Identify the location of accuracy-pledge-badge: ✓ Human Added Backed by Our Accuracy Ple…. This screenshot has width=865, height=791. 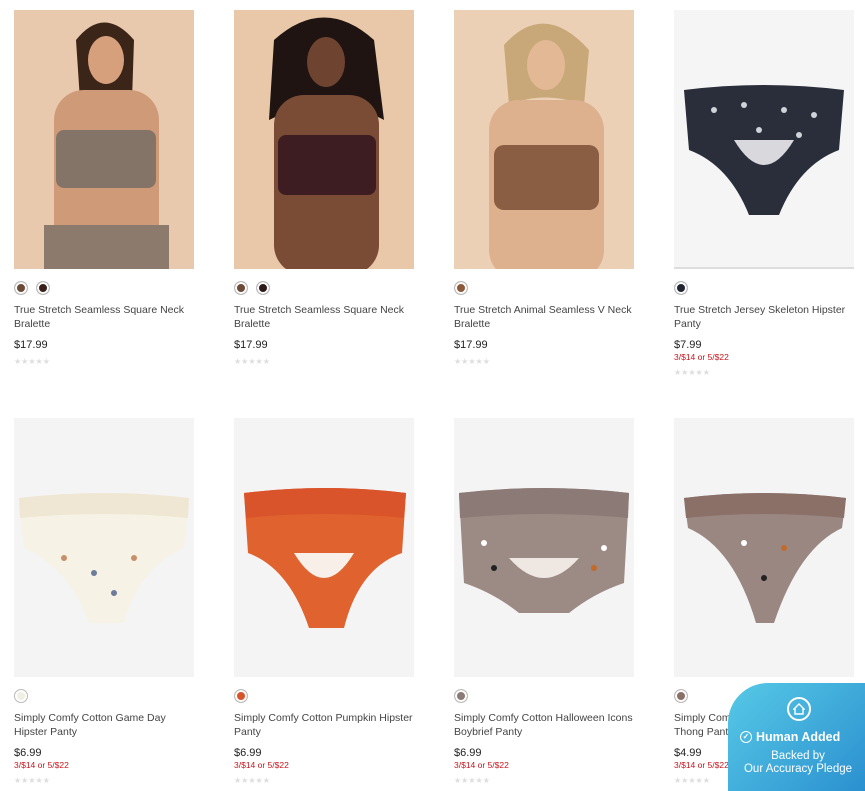
(796, 737).